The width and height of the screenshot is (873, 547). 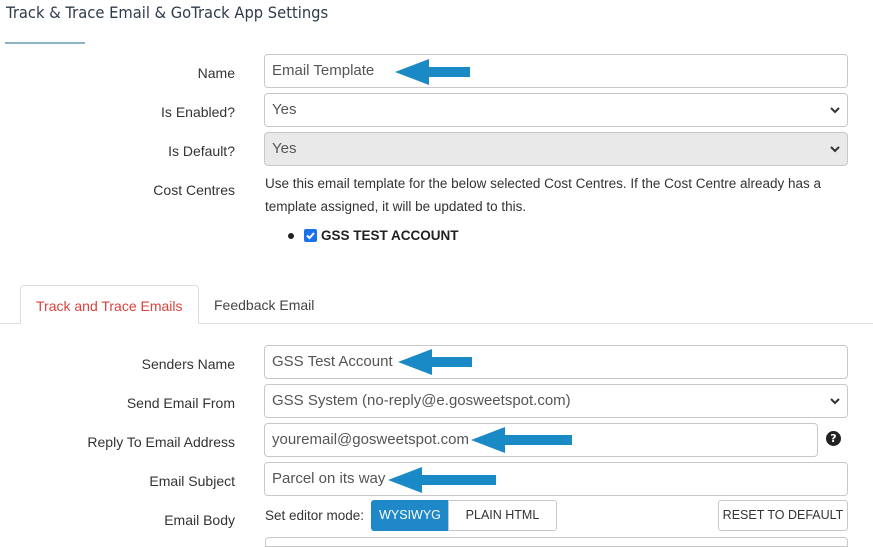 What do you see at coordinates (783, 515) in the screenshot?
I see `reset-to-default-button: RESET TO DEFAULT` at bounding box center [783, 515].